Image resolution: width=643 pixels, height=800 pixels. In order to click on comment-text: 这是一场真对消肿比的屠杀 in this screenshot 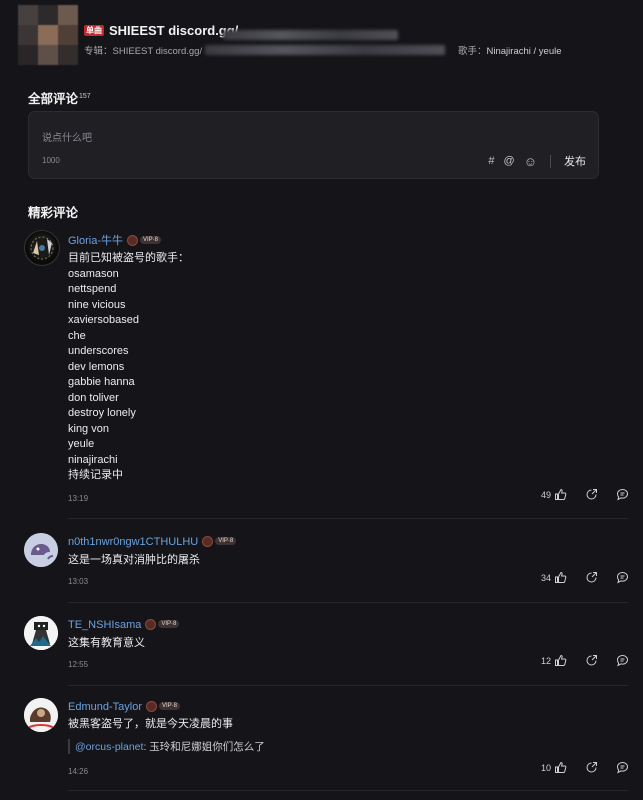, I will do `click(134, 560)`.